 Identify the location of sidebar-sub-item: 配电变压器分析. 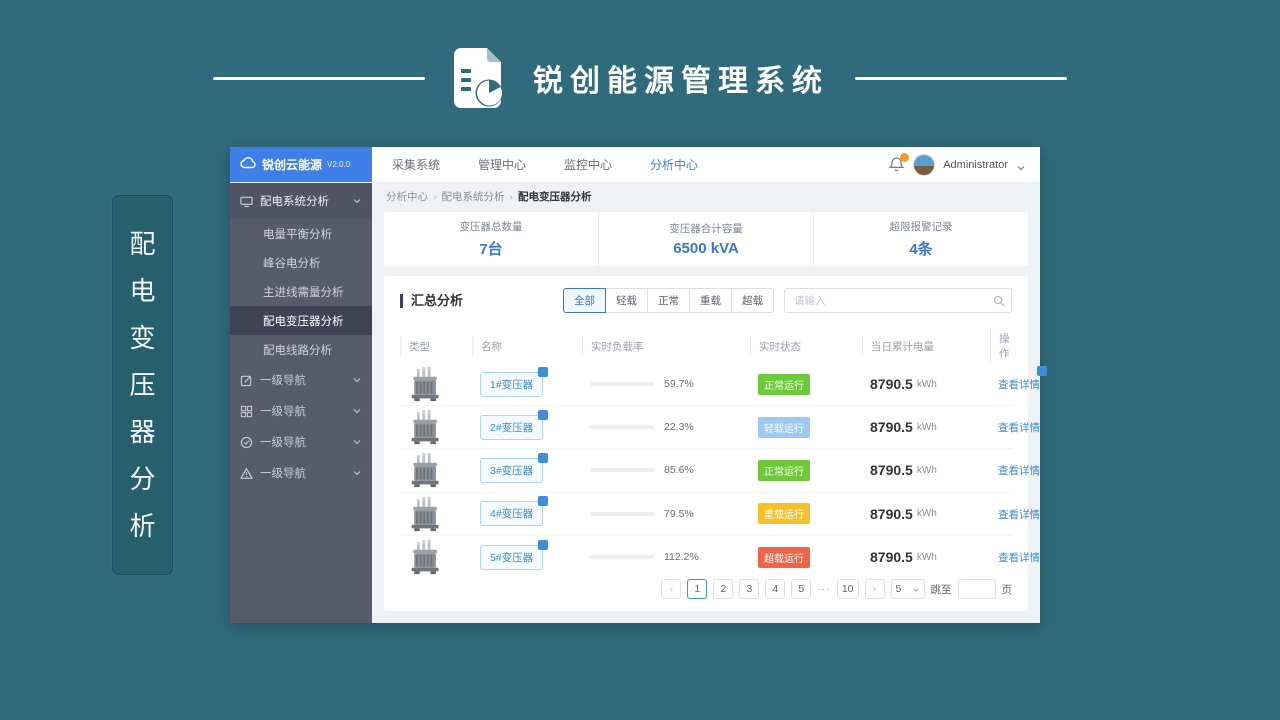
(301, 320).